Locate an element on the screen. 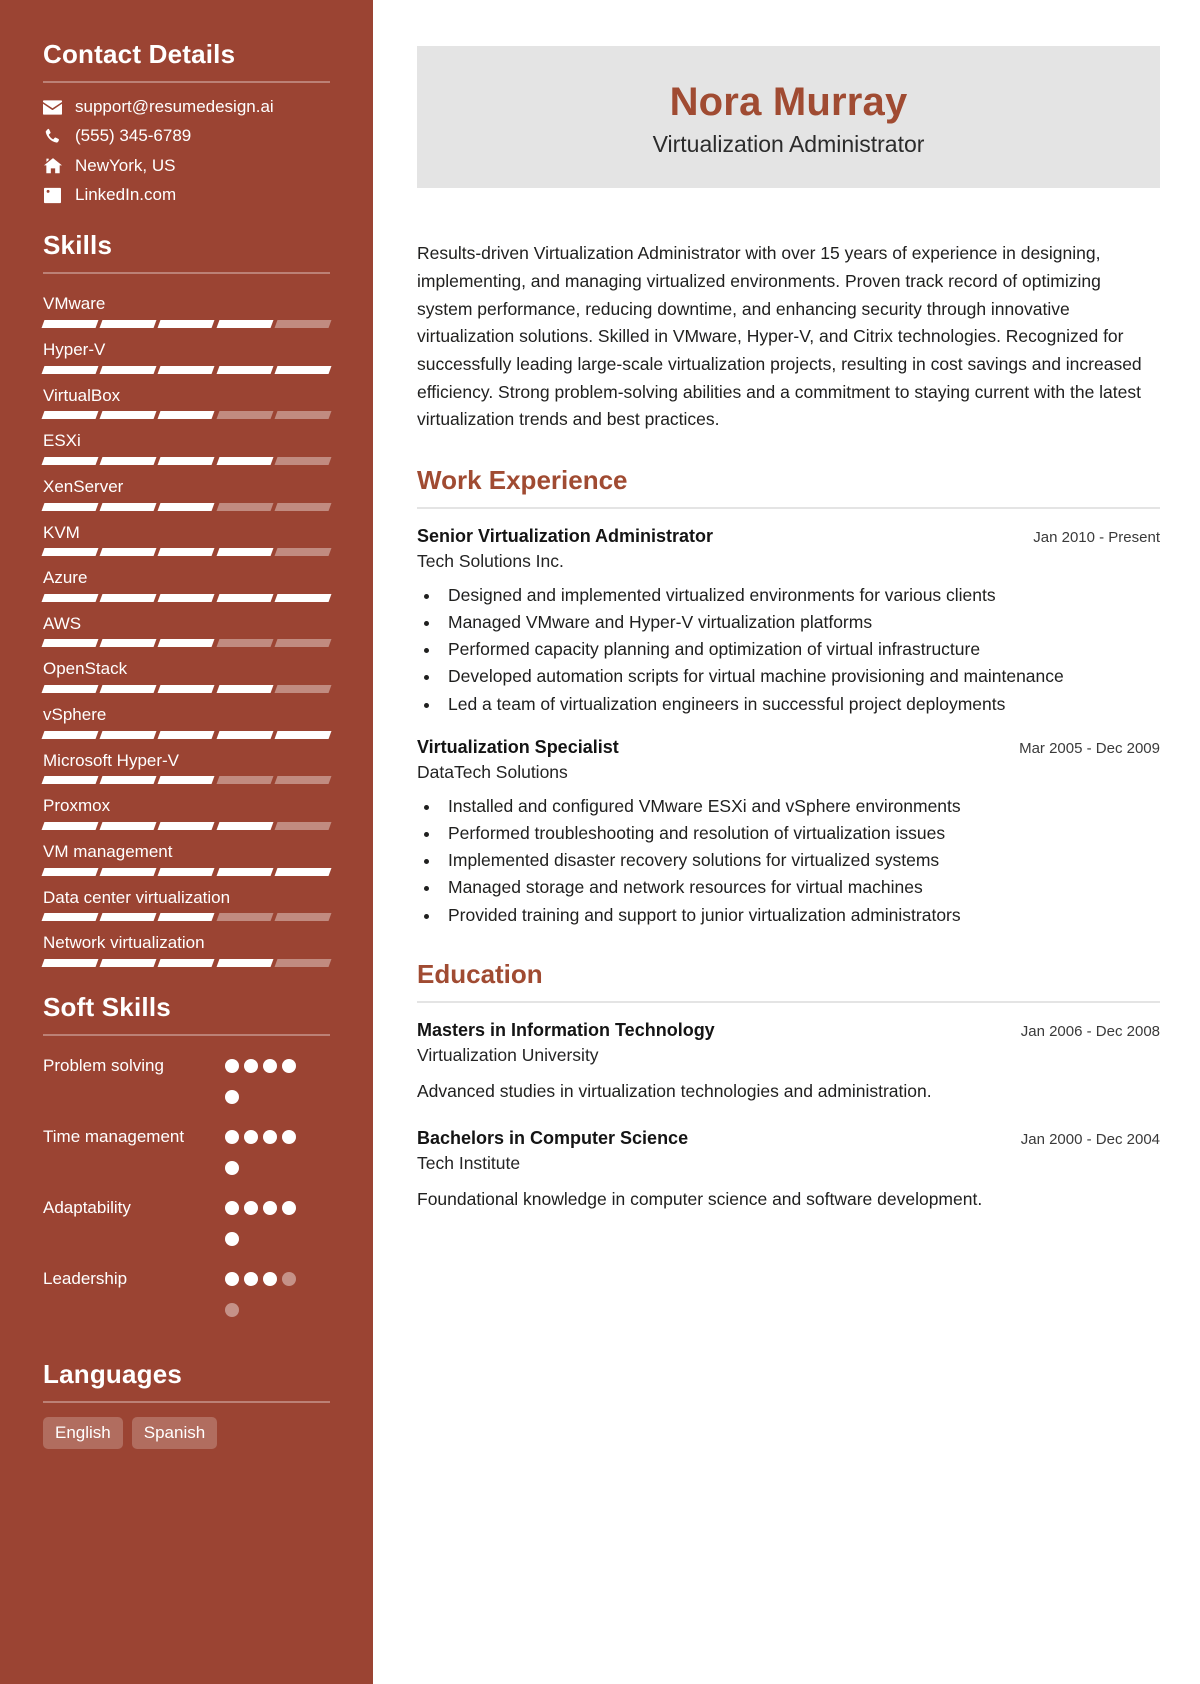 This screenshot has height=1684, width=1200. contact-value: NewYork, US is located at coordinates (125, 165).